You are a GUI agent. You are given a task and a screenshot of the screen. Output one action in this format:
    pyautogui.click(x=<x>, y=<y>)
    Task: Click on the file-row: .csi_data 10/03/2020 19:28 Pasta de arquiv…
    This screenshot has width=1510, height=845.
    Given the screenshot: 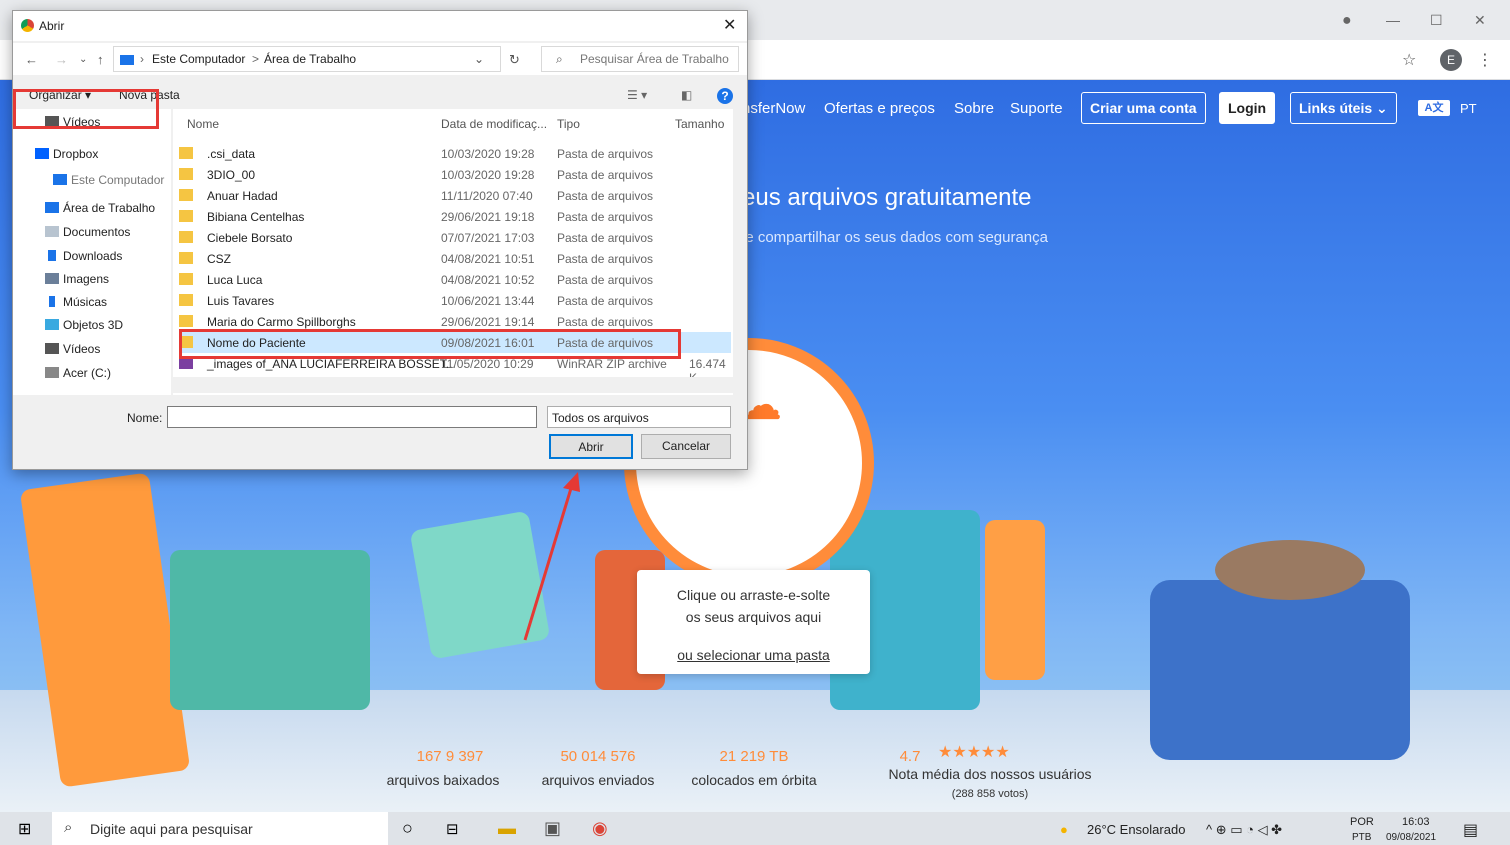 What is the action you would take?
    pyautogui.click(x=455, y=153)
    